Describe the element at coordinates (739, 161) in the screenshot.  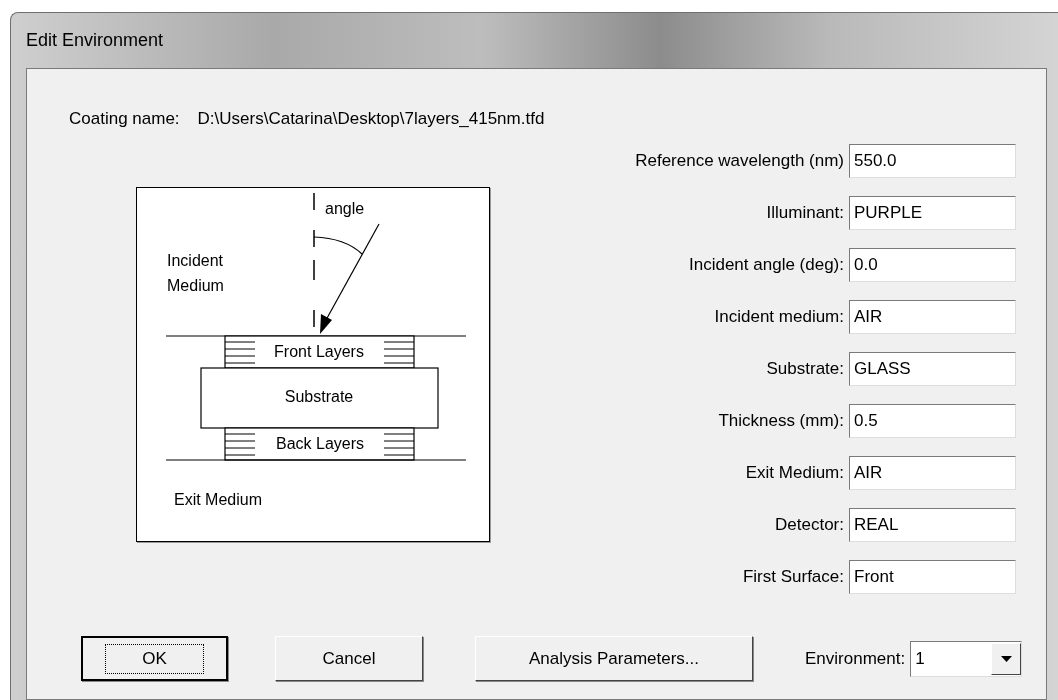
I see `field-label: Reference wavelength (nm)` at that location.